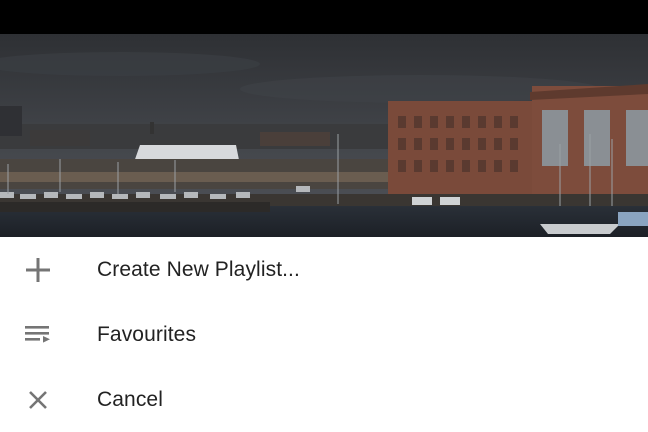 The height and width of the screenshot is (432, 648). What do you see at coordinates (324, 17) in the screenshot?
I see `status-bar` at bounding box center [324, 17].